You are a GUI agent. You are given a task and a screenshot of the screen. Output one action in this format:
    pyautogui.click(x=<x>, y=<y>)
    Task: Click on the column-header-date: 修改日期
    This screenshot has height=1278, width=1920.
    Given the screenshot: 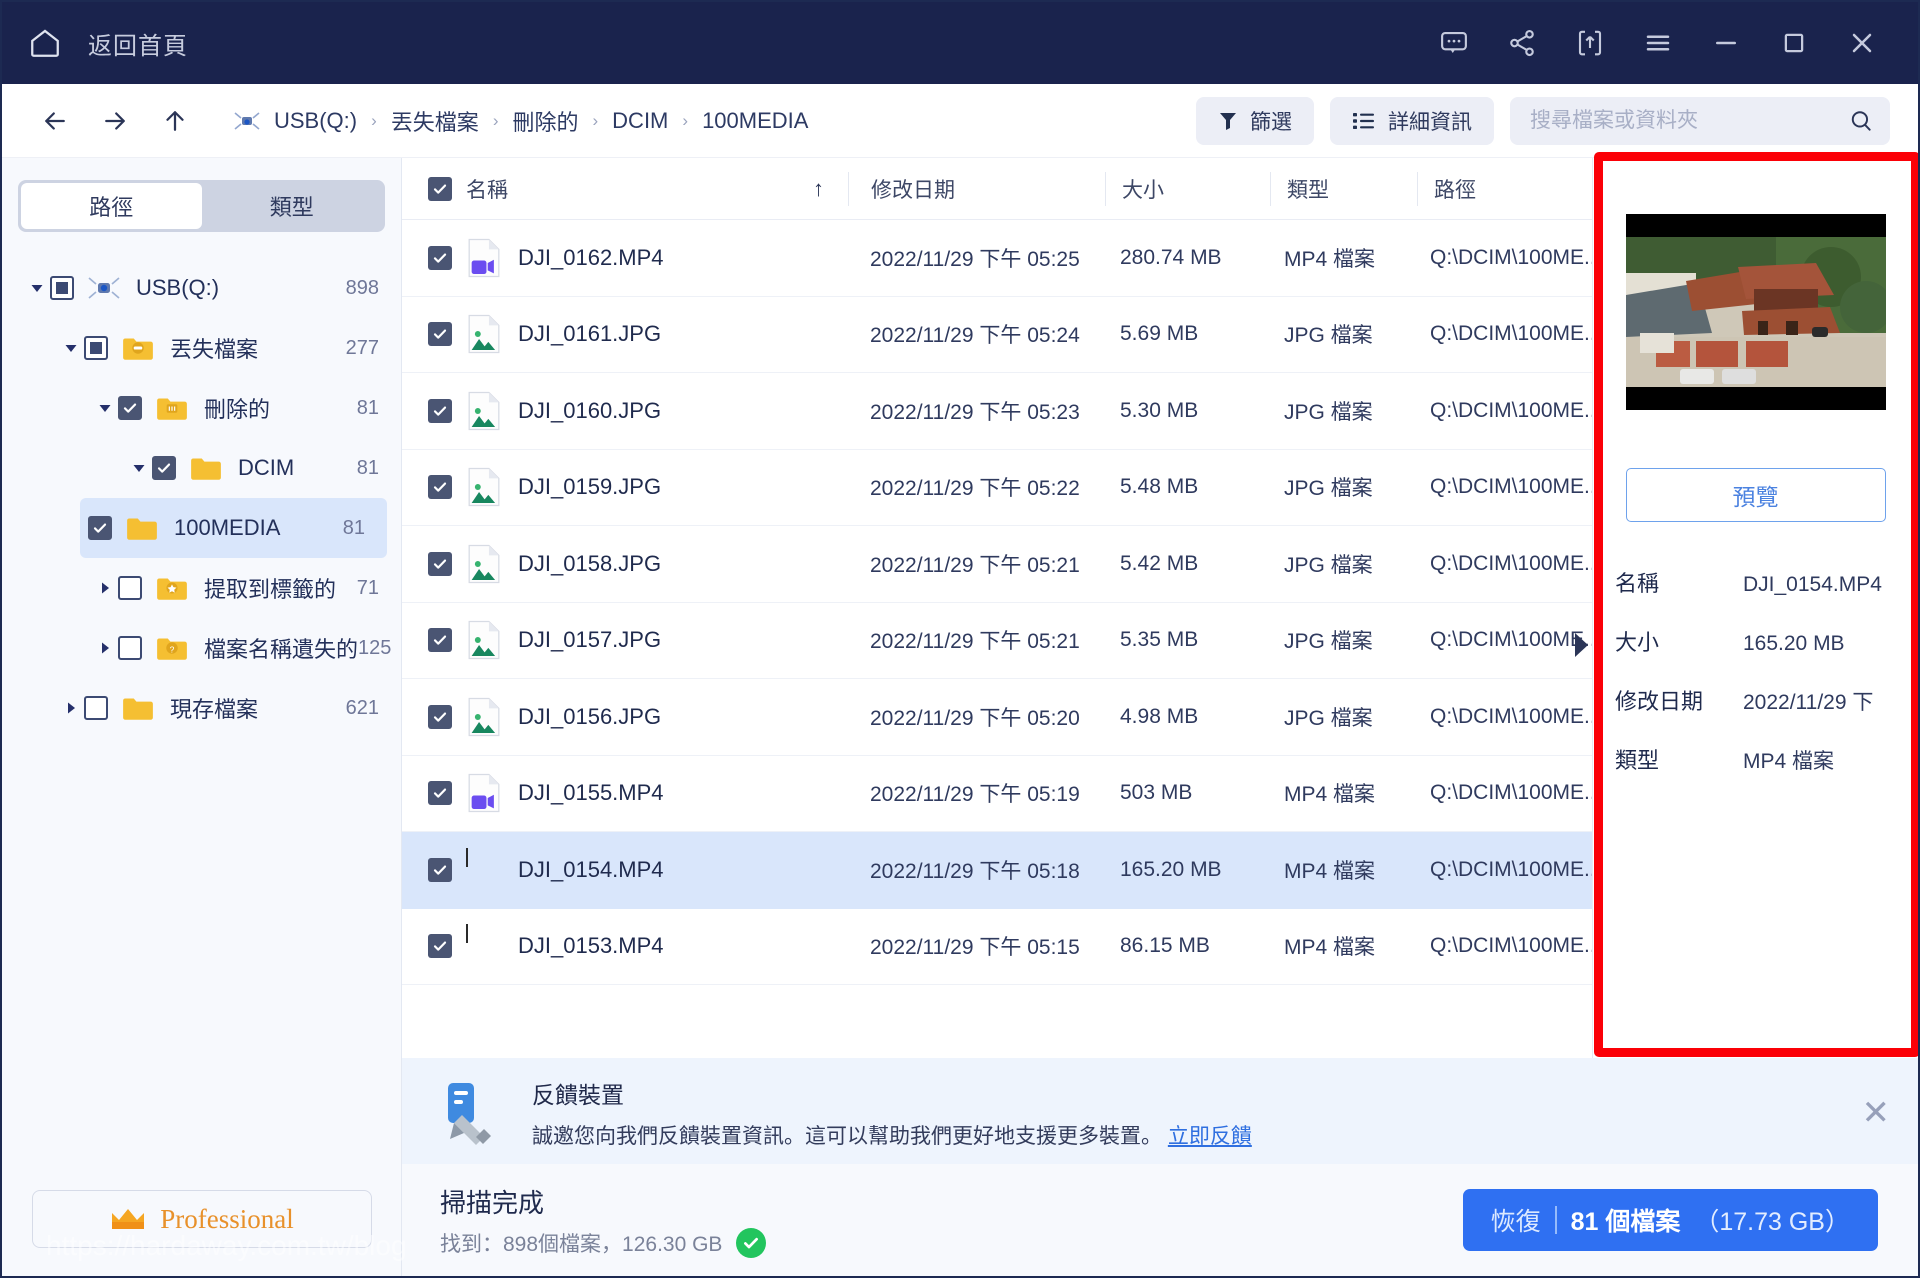 What is the action you would take?
    pyautogui.click(x=977, y=189)
    